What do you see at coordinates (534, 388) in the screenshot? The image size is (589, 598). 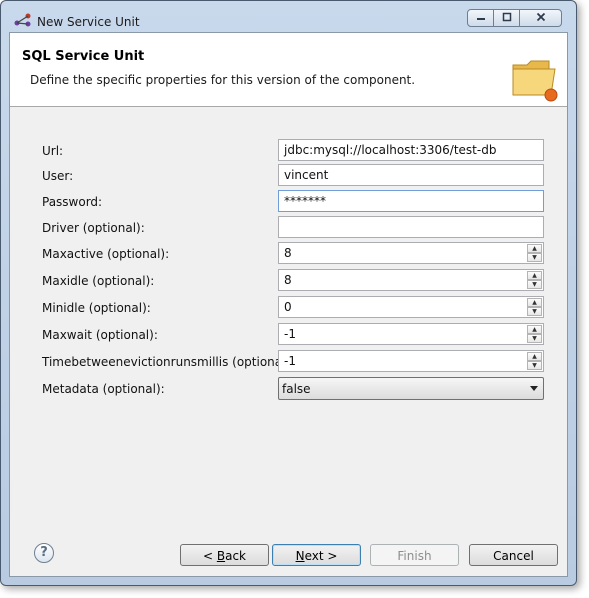 I see `chevron-down-icon` at bounding box center [534, 388].